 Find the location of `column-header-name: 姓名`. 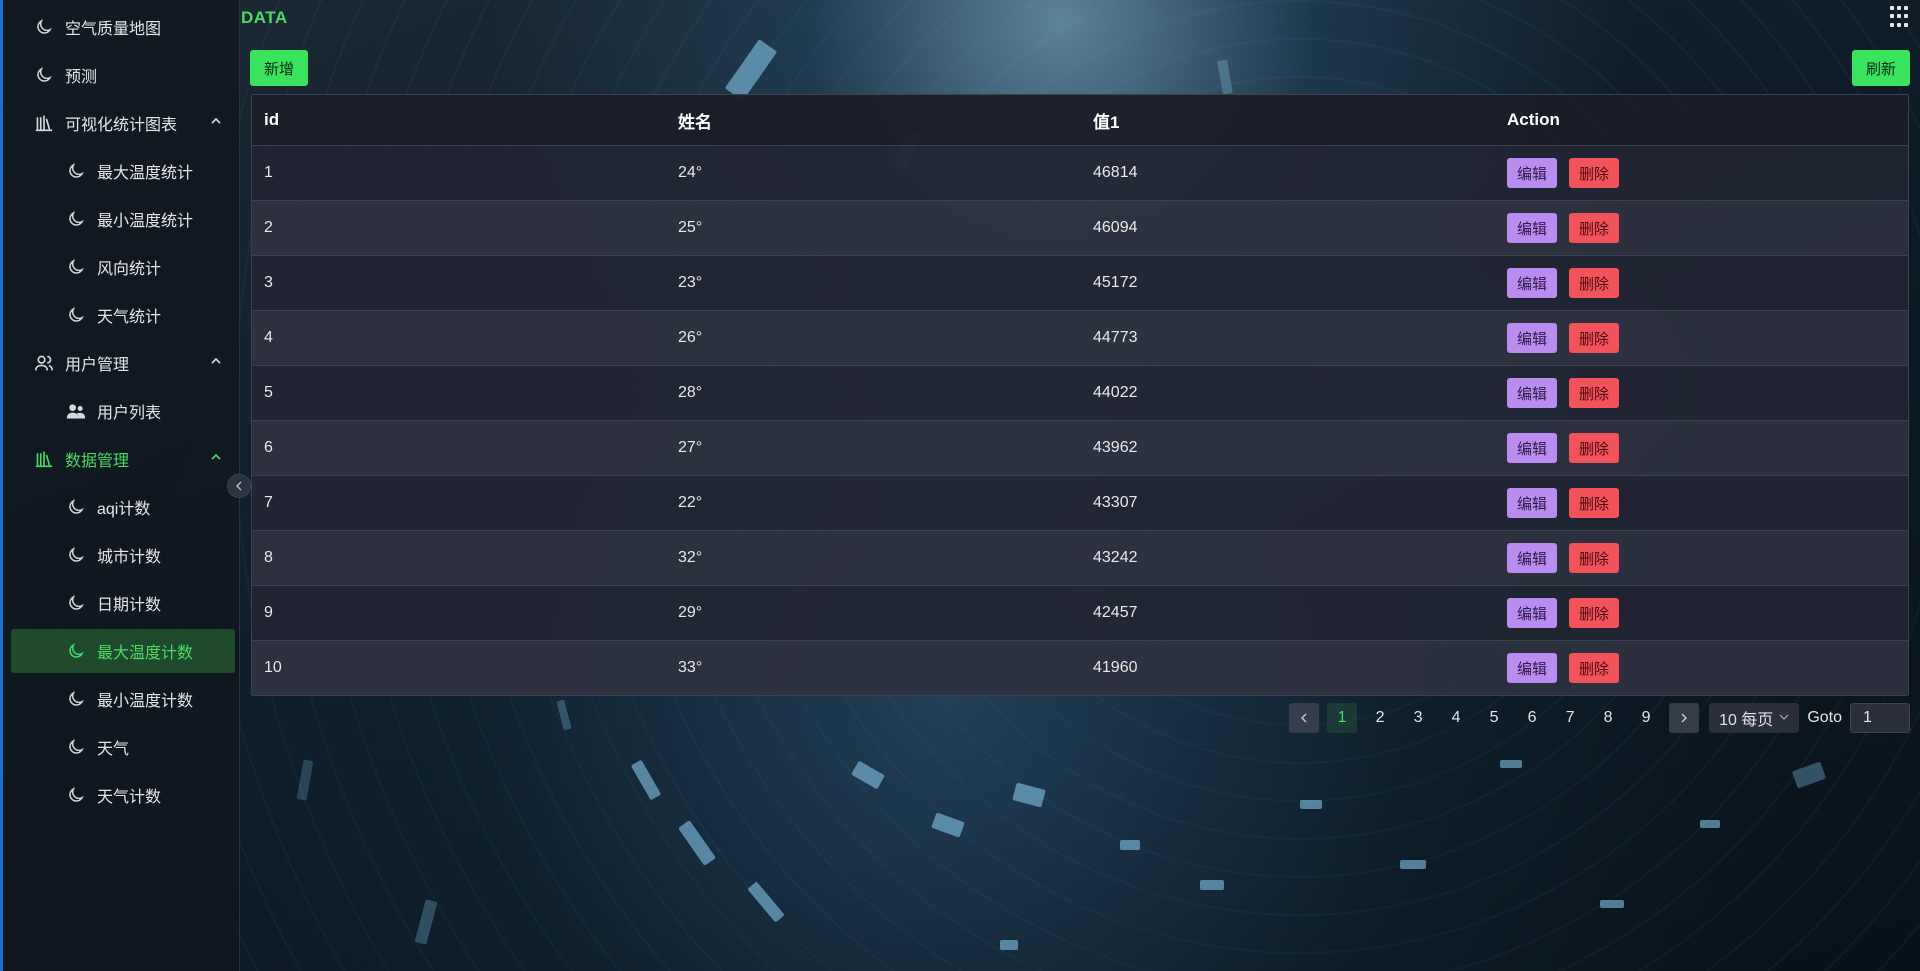

column-header-name: 姓名 is located at coordinates (873, 120).